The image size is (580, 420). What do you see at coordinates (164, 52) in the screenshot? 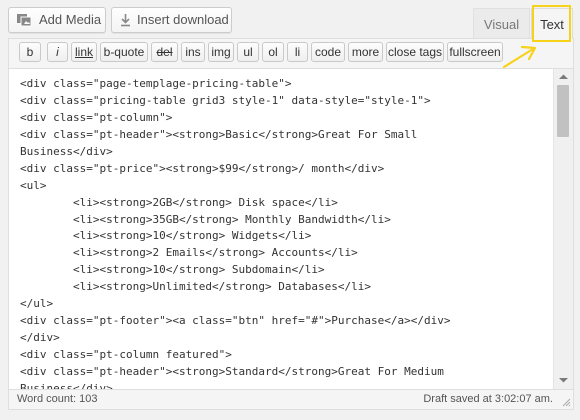
I see `quicktag-del-button: del` at bounding box center [164, 52].